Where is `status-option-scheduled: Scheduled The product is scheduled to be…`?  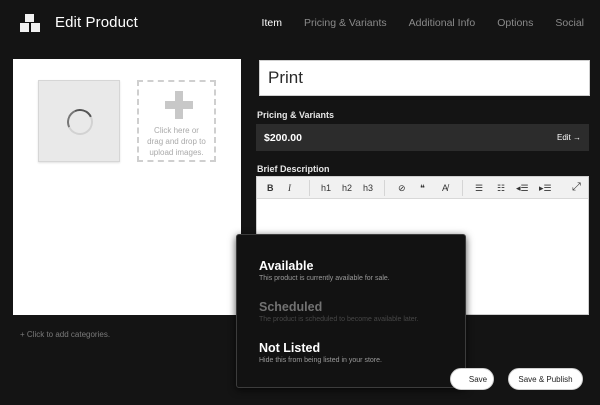
status-option-scheduled: Scheduled The product is scheduled to be… is located at coordinates (339, 311).